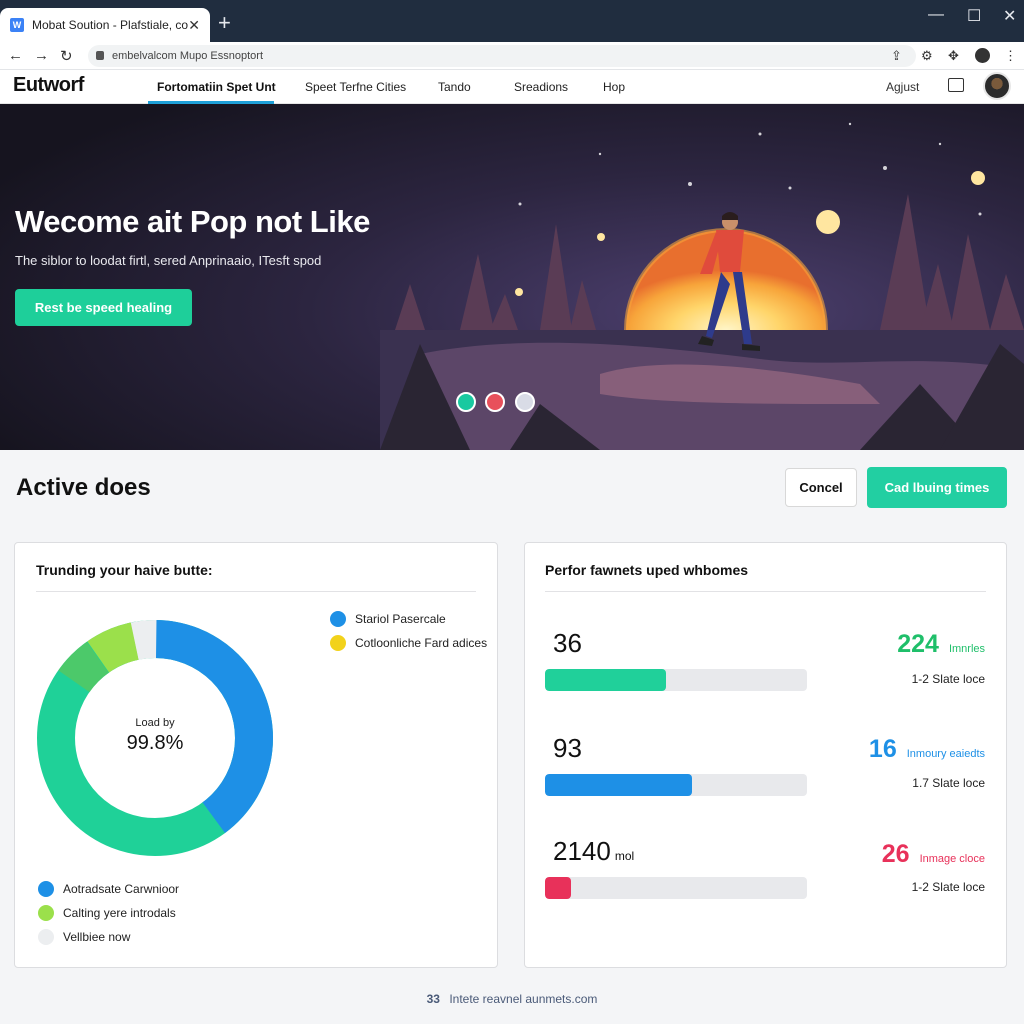 The height and width of the screenshot is (1024, 1024). I want to click on legend-item-top-1: Stariol Pasercale, so click(388, 619).